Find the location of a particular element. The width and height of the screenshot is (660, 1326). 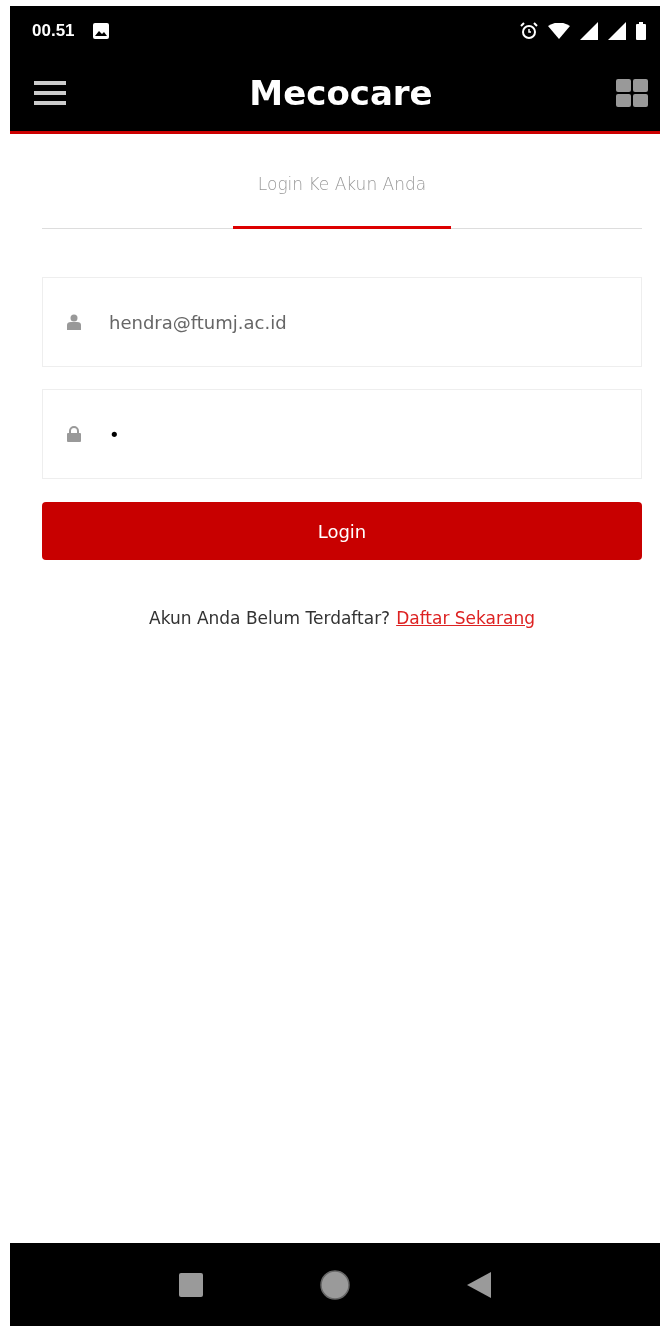

user-icon is located at coordinates (74, 322).